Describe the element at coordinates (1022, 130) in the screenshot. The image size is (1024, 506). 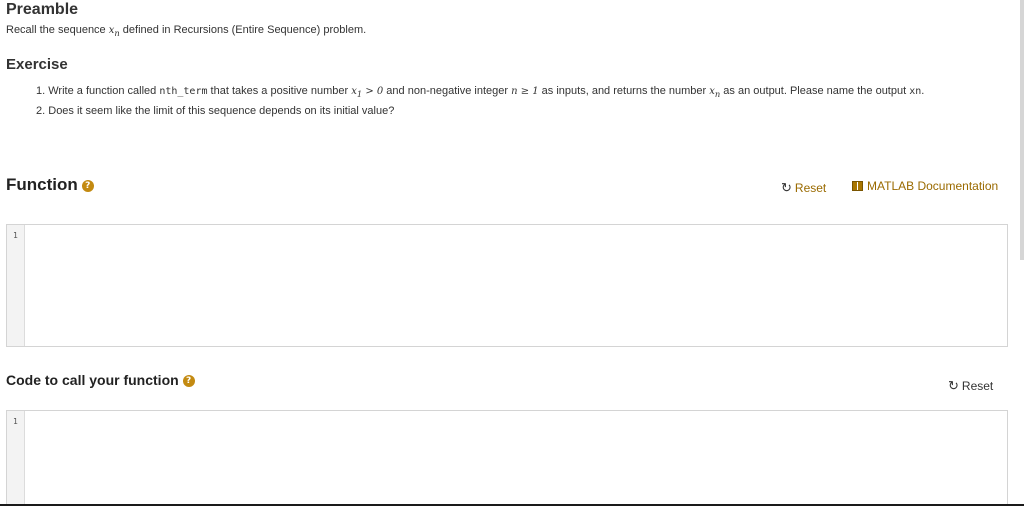
I see `scrollbar` at that location.